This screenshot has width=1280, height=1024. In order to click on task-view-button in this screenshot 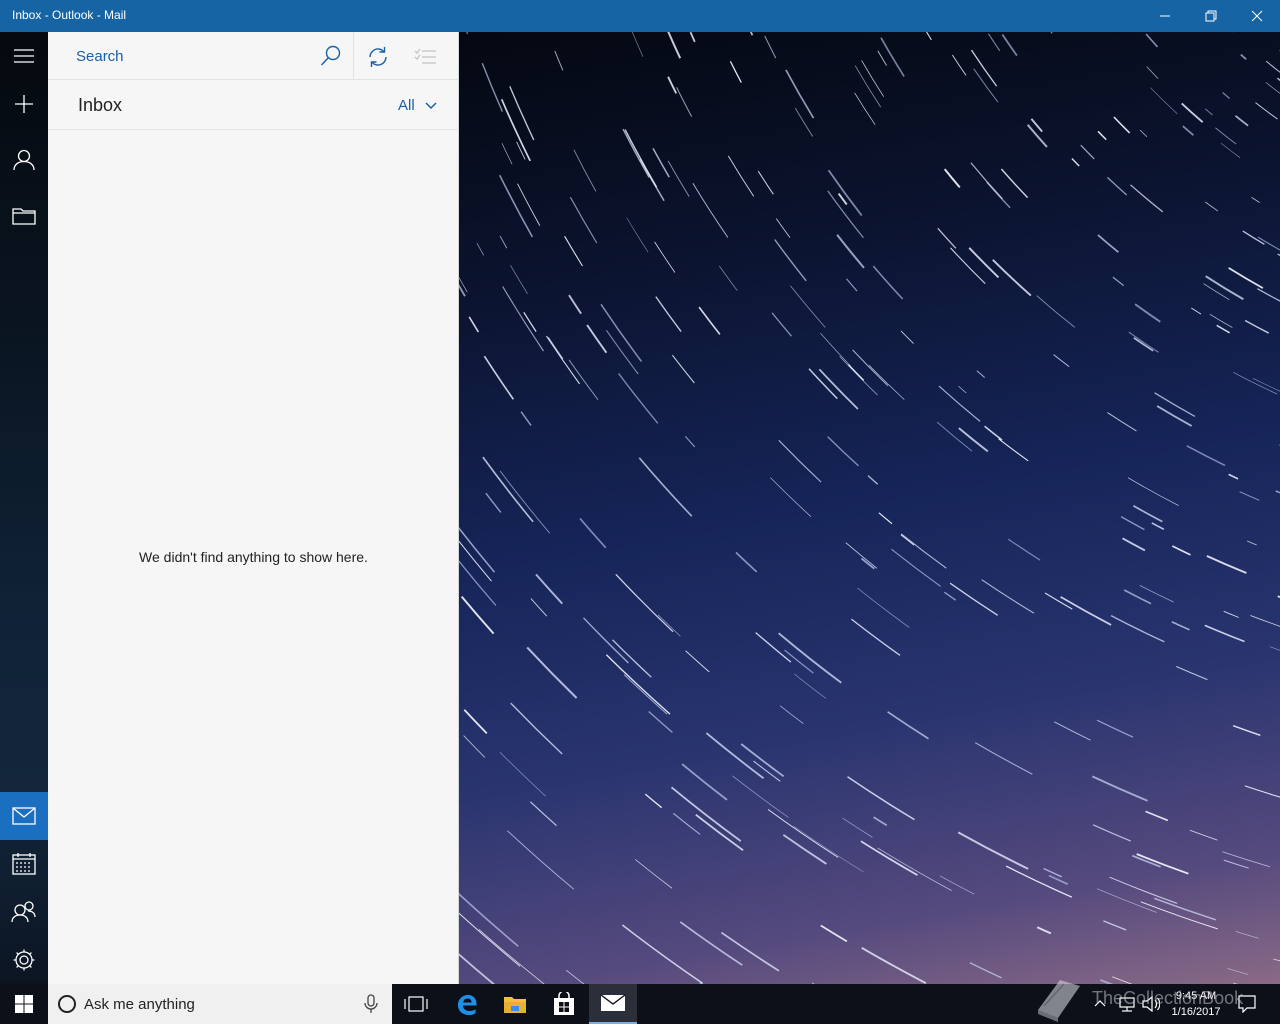, I will do `click(416, 1004)`.